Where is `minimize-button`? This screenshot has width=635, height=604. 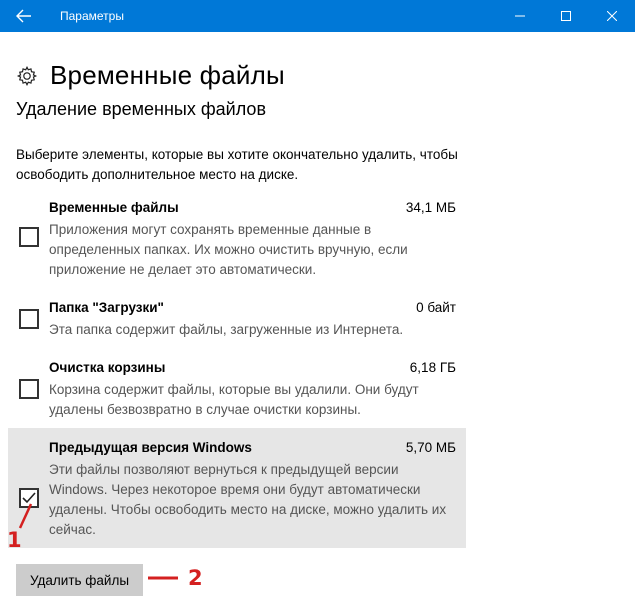
minimize-button is located at coordinates (520, 16).